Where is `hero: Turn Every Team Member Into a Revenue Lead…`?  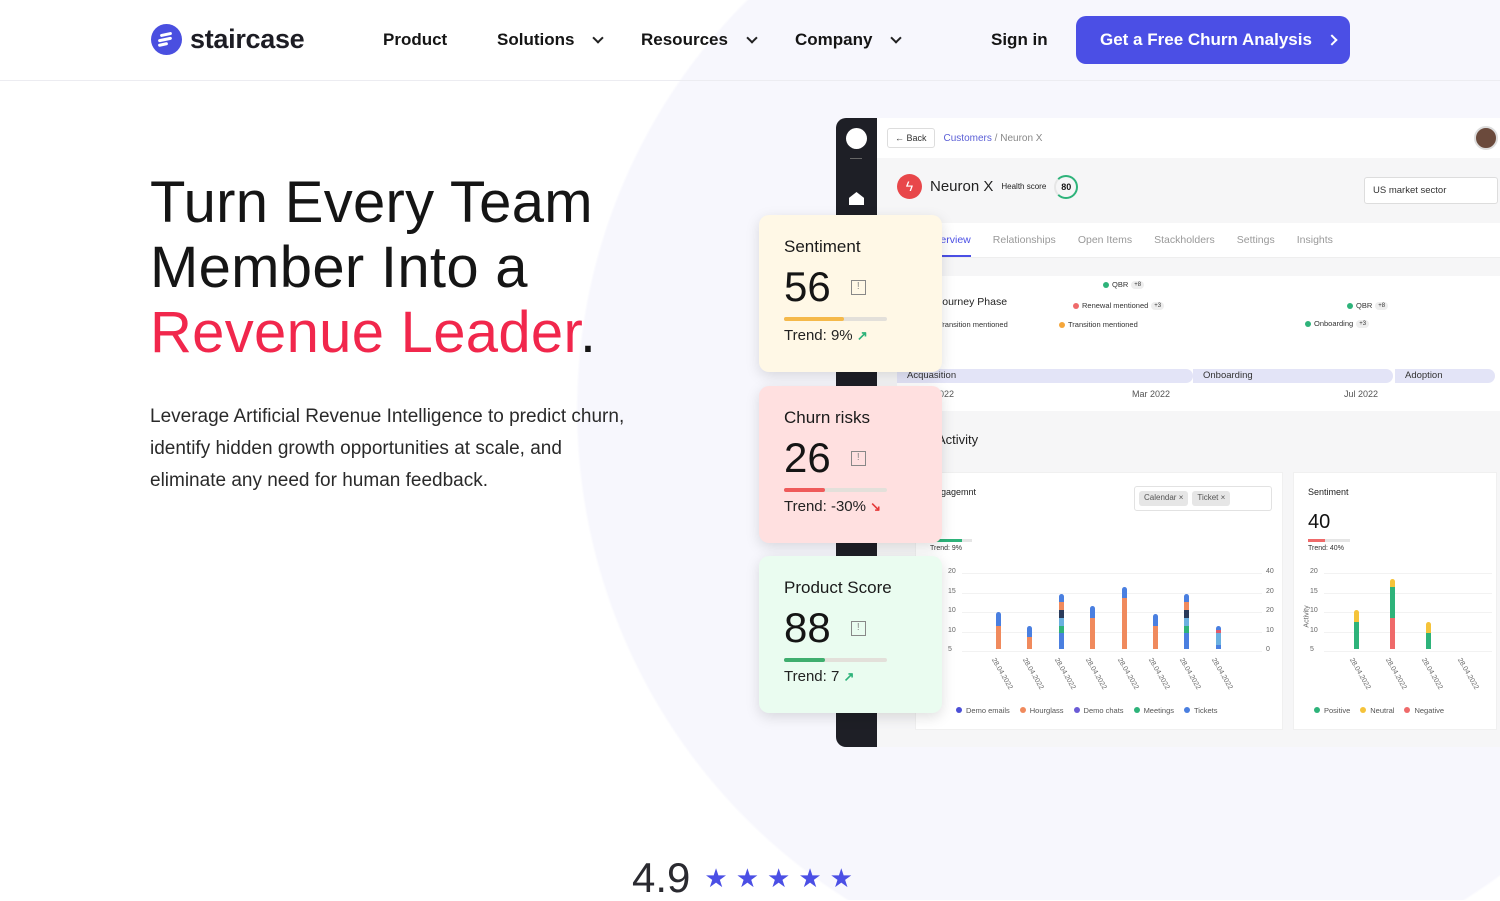
hero: Turn Every Team Member Into a Revenue Lead… is located at coordinates (390, 333).